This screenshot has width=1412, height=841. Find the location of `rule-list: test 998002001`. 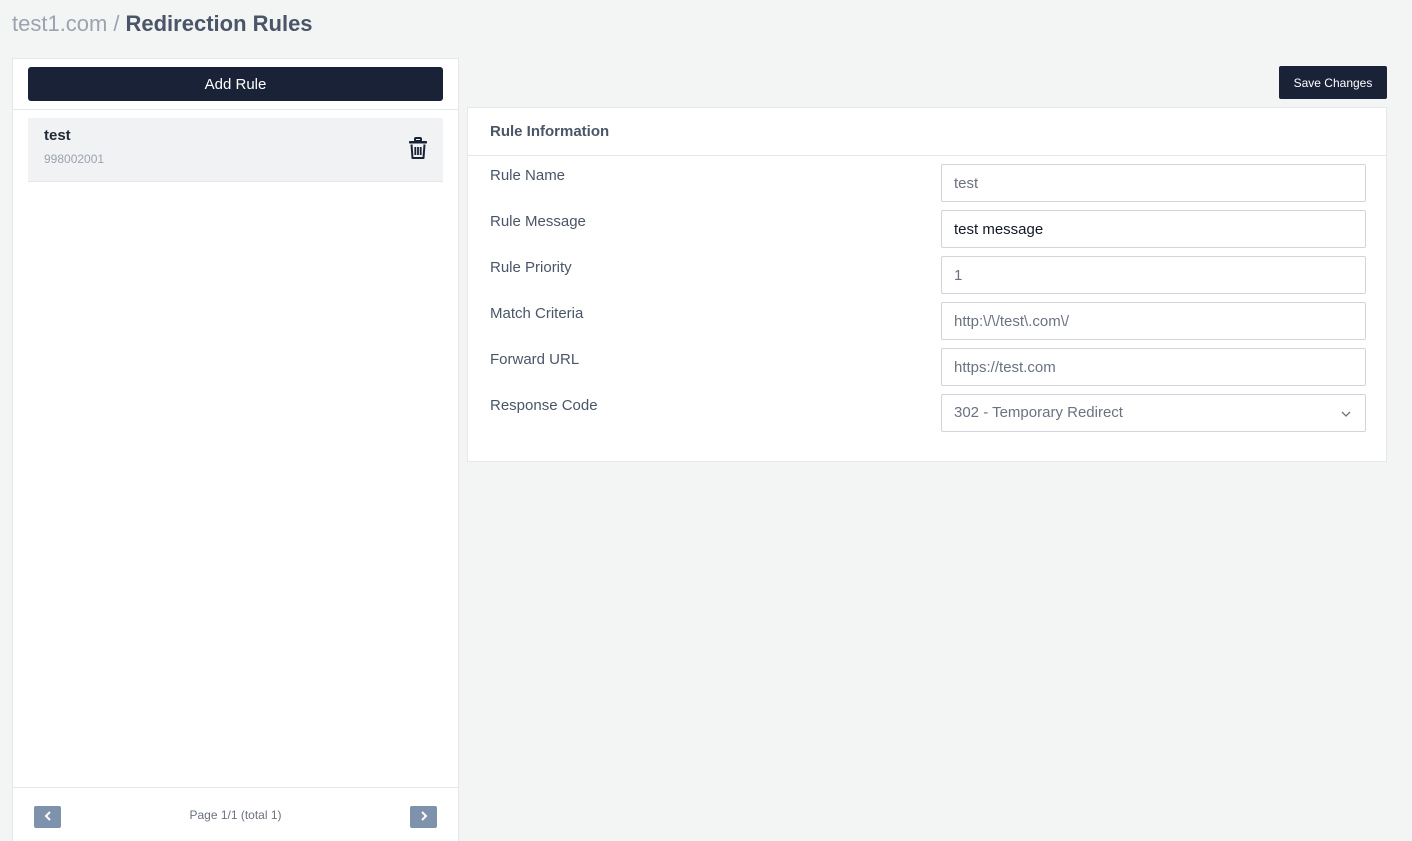

rule-list: test 998002001 is located at coordinates (235, 146).